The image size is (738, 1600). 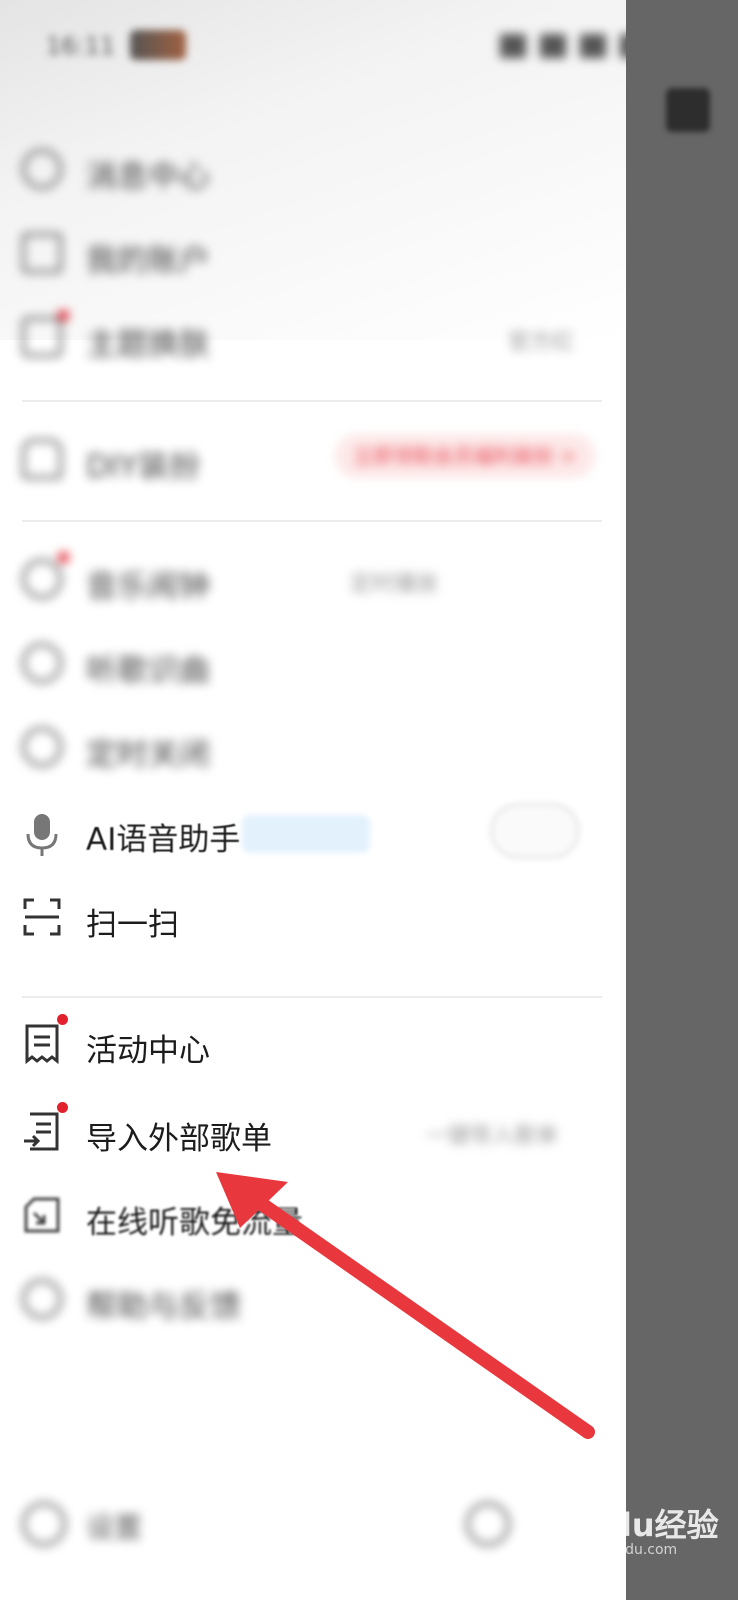 What do you see at coordinates (405, 1305) in the screenshot?
I see `annotation-arrow` at bounding box center [405, 1305].